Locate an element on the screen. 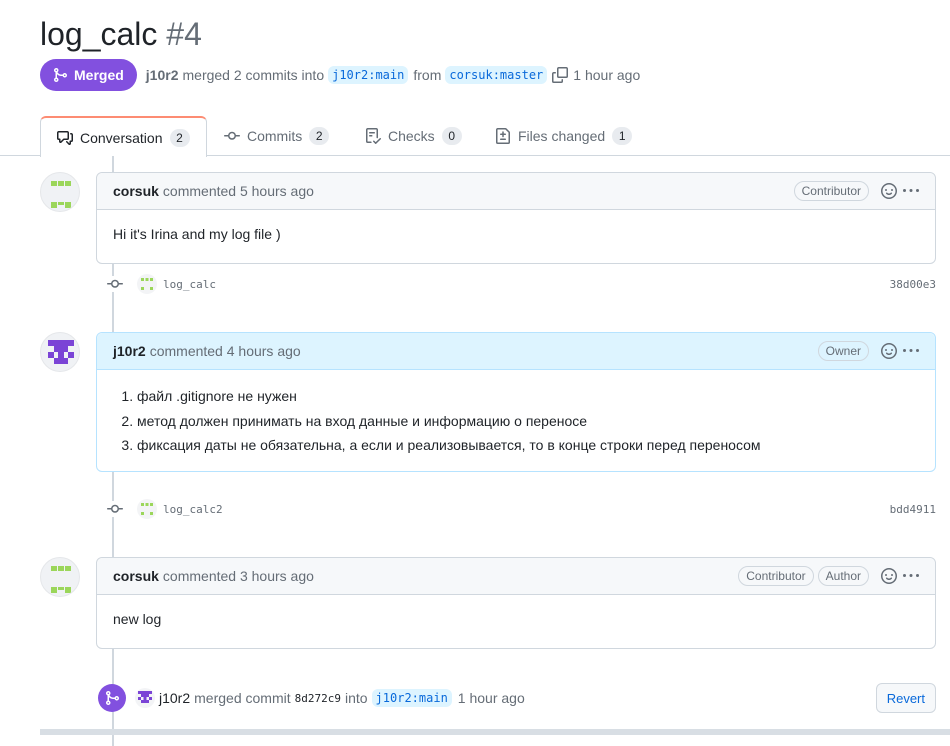 This screenshot has width=950, height=746. tab-files-changed: Files changed 1 is located at coordinates (564, 136).